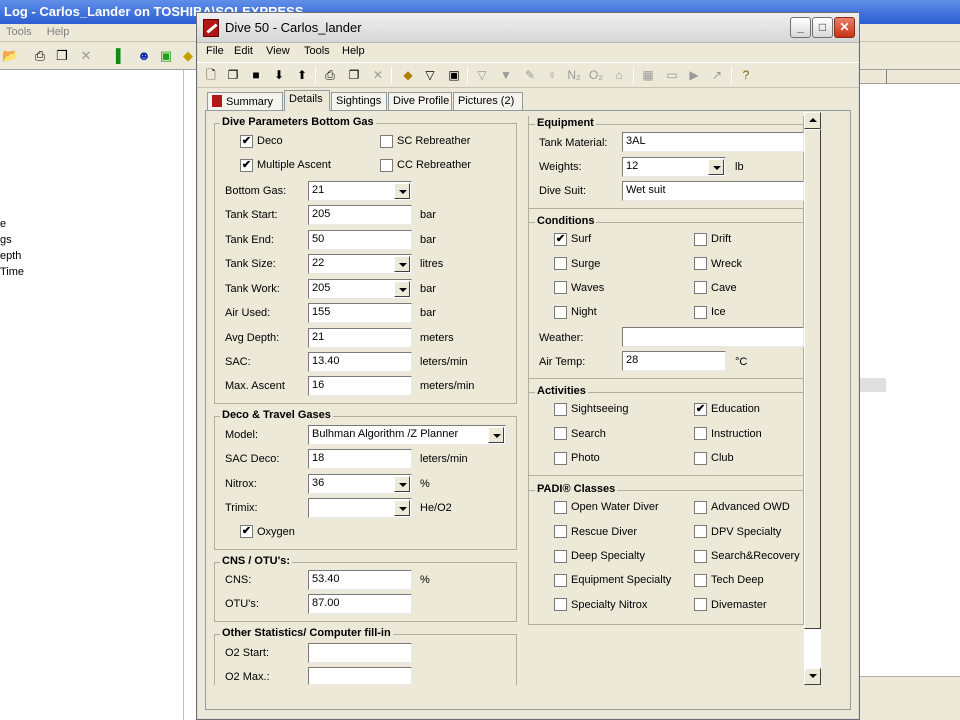 This screenshot has width=960, height=720. Describe the element at coordinates (360, 338) in the screenshot. I see `avg-depth-input: 21` at that location.